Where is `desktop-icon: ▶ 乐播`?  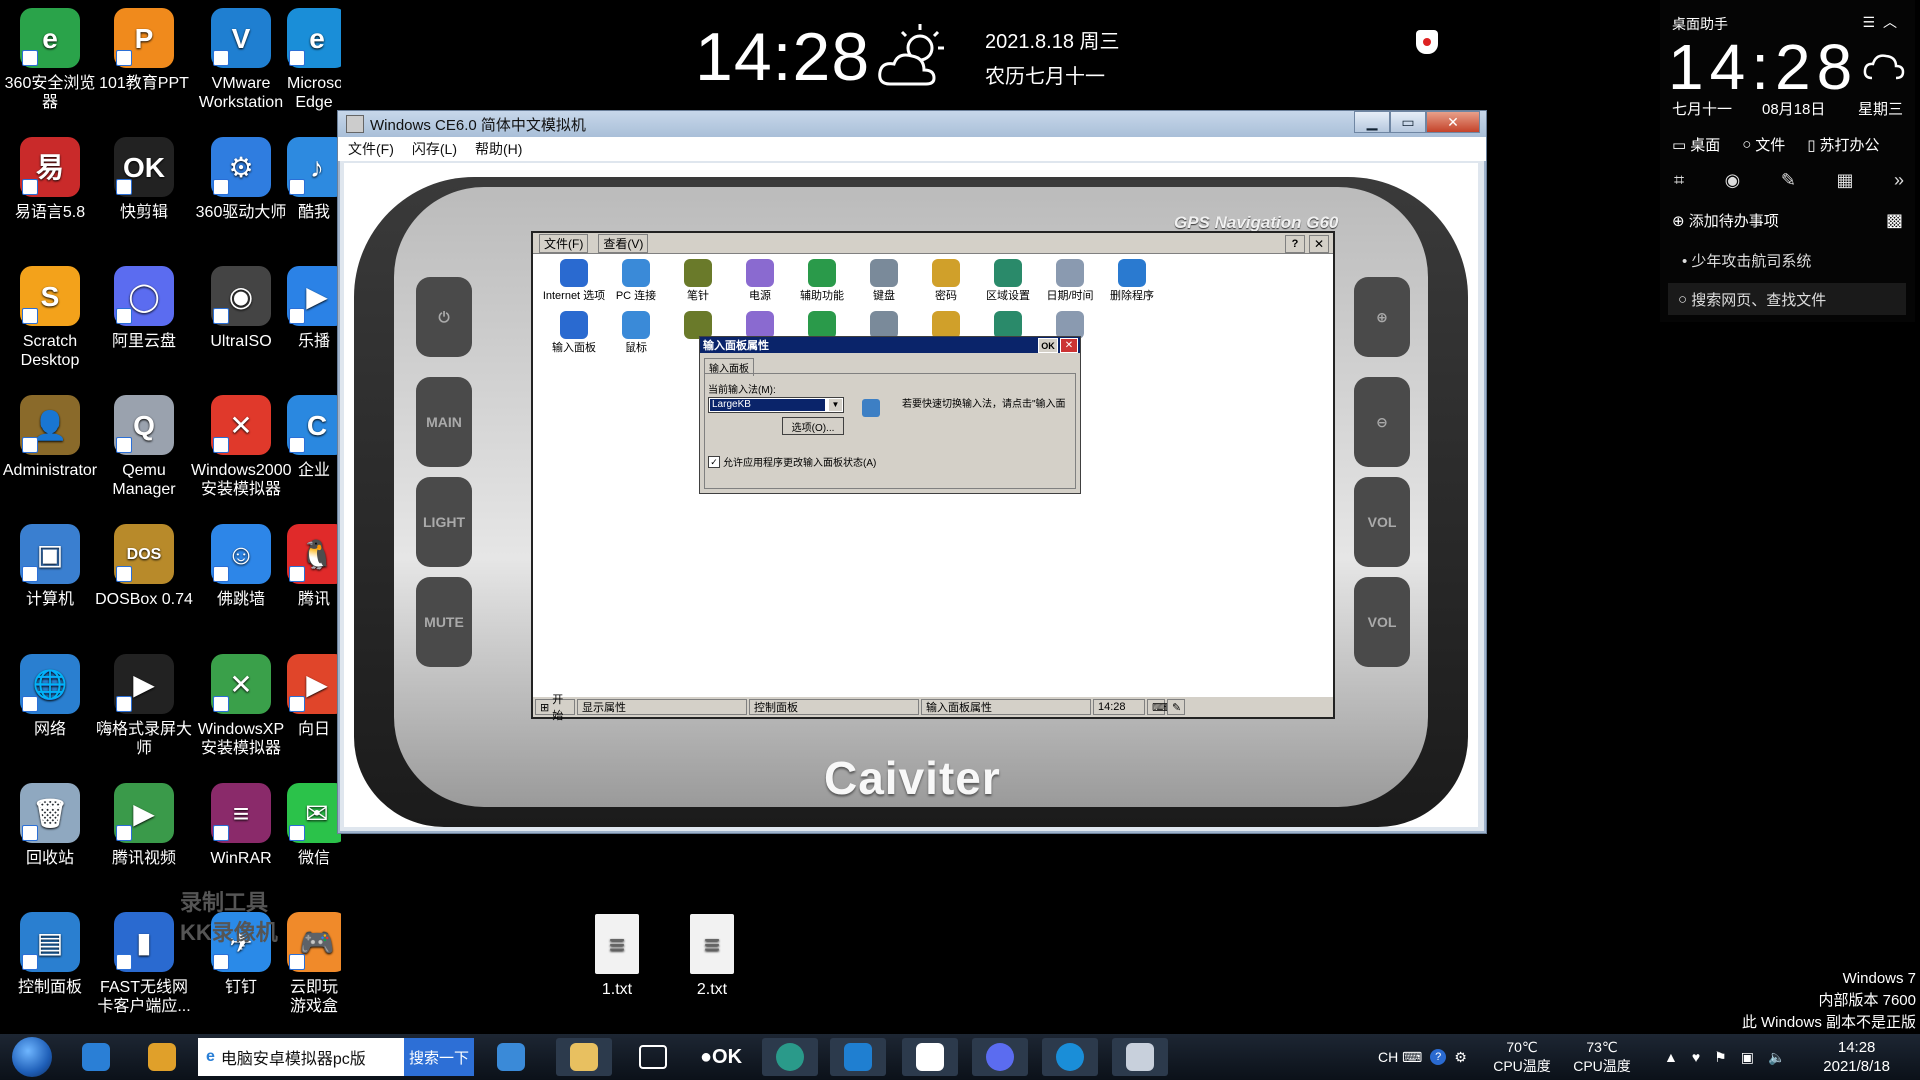 desktop-icon: ▶ 乐播 is located at coordinates (314, 306).